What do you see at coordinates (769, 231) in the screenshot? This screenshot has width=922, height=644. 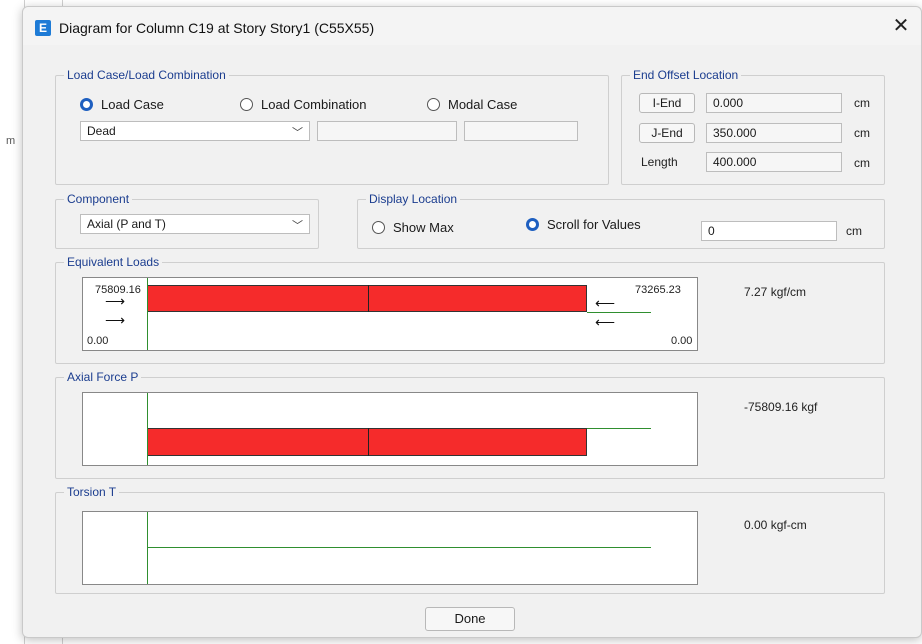 I see `scroll-value-field: 0` at bounding box center [769, 231].